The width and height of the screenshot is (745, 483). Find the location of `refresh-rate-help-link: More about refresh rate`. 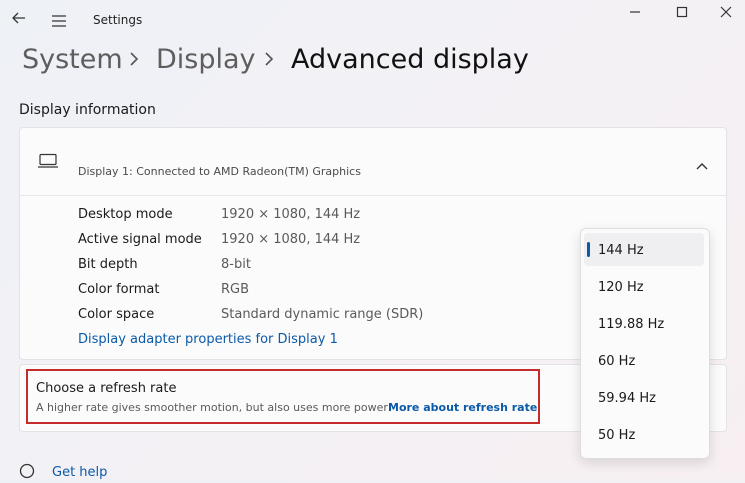

refresh-rate-help-link: More about refresh rate is located at coordinates (462, 407).